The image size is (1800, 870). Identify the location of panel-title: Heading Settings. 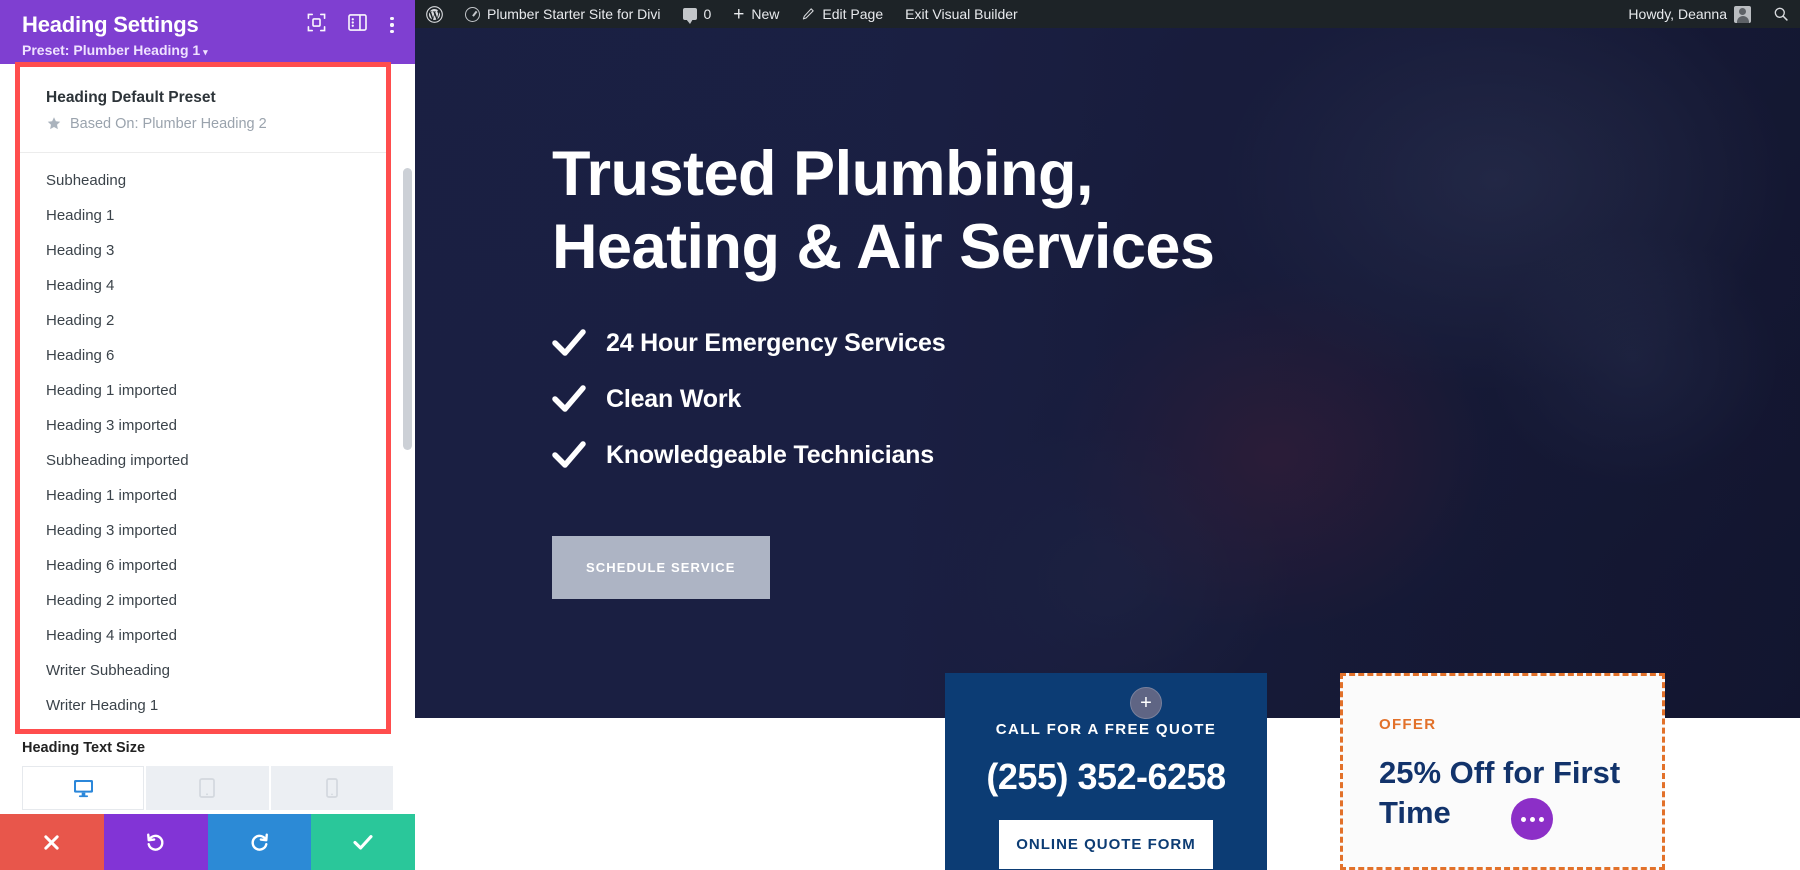
(110, 24).